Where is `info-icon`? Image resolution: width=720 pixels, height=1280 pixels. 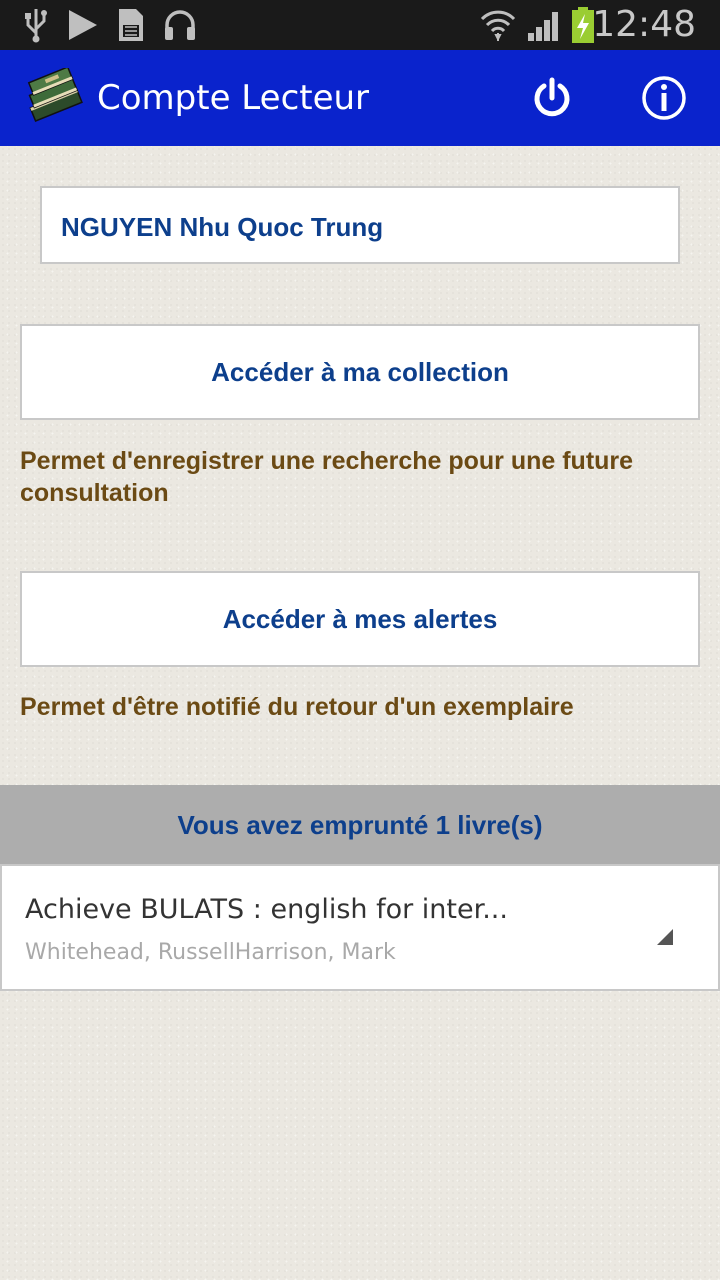
info-icon is located at coordinates (664, 98).